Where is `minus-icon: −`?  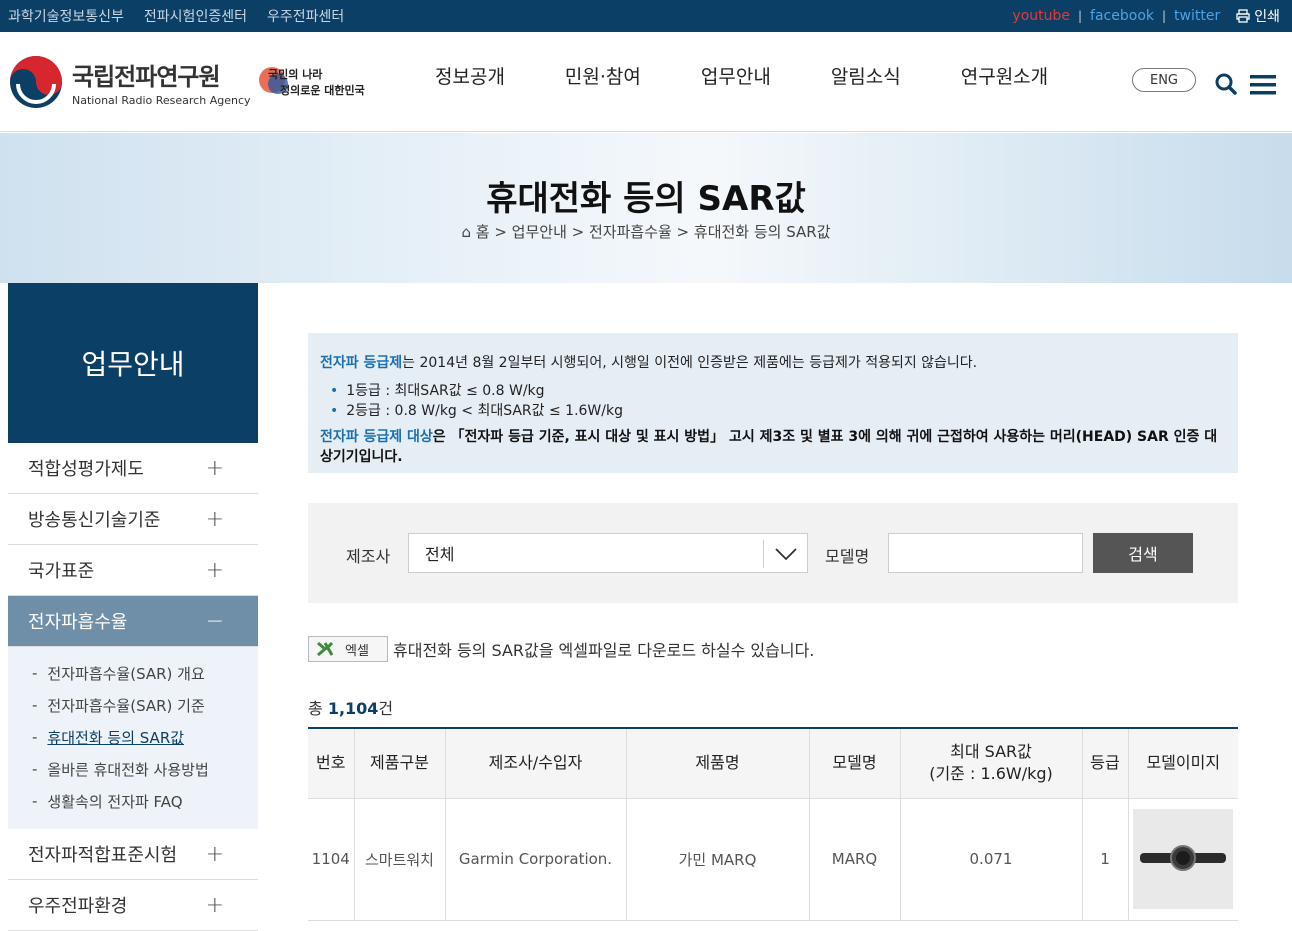
minus-icon: − is located at coordinates (214, 621).